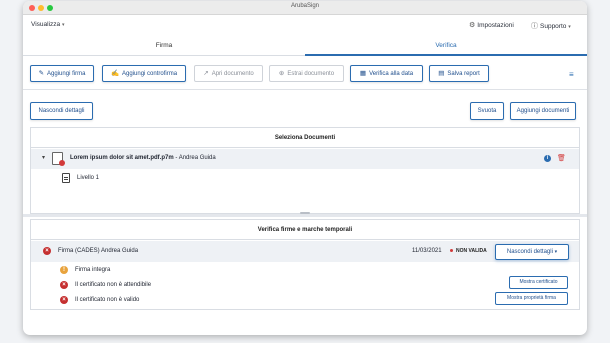 The height and width of the screenshot is (343, 610). Describe the element at coordinates (305, 179) in the screenshot. I see `level-row: Livello 1` at that location.